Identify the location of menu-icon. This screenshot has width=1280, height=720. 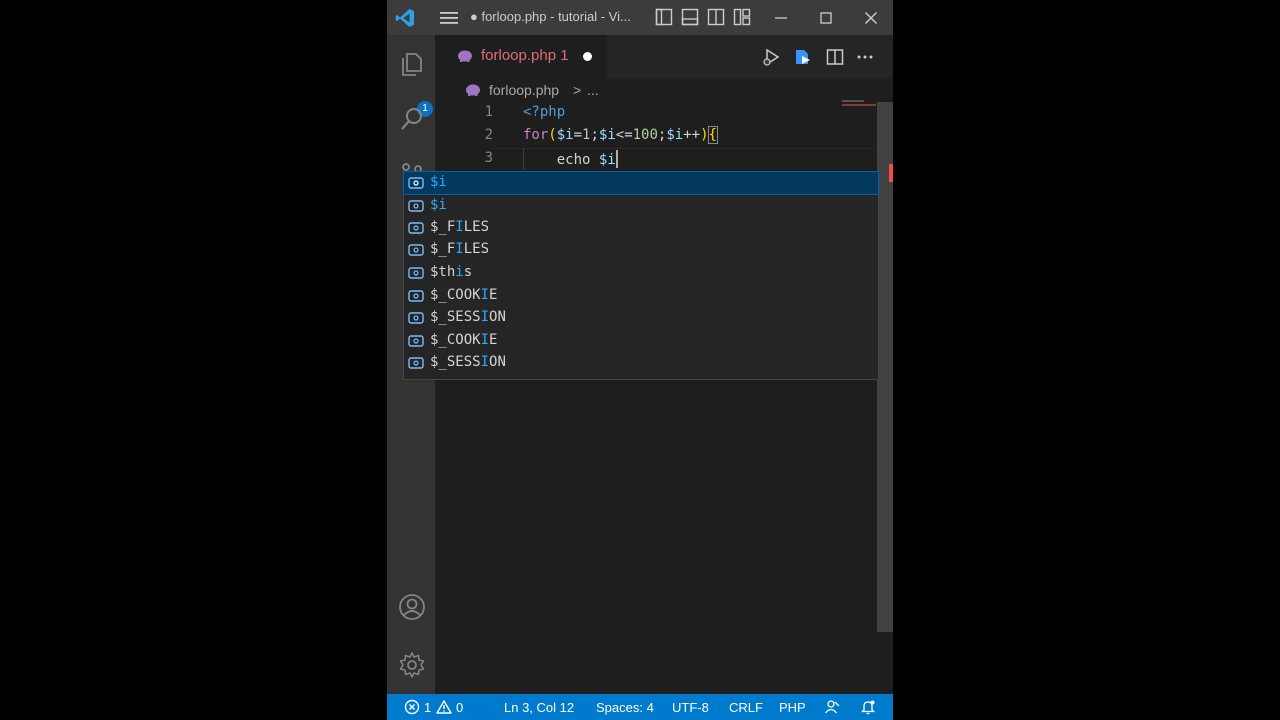
(449, 18).